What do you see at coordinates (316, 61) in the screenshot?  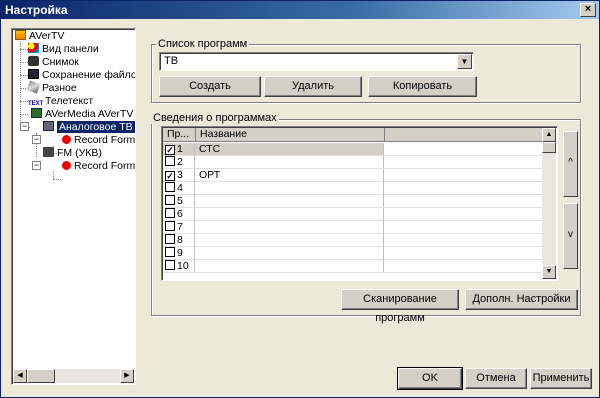 I see `program-list-combo: ТВ ▼` at bounding box center [316, 61].